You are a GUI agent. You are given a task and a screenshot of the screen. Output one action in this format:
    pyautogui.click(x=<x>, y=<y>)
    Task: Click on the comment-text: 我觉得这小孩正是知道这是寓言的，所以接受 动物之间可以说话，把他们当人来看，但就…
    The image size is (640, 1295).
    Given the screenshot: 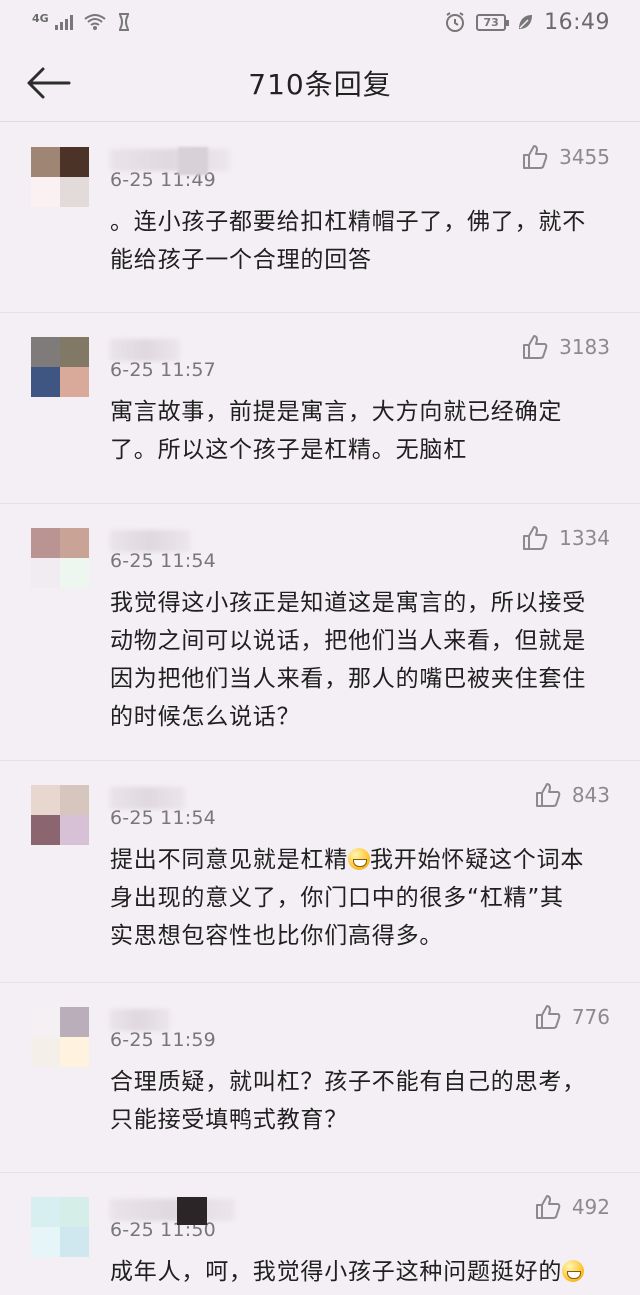 What is the action you would take?
    pyautogui.click(x=348, y=660)
    